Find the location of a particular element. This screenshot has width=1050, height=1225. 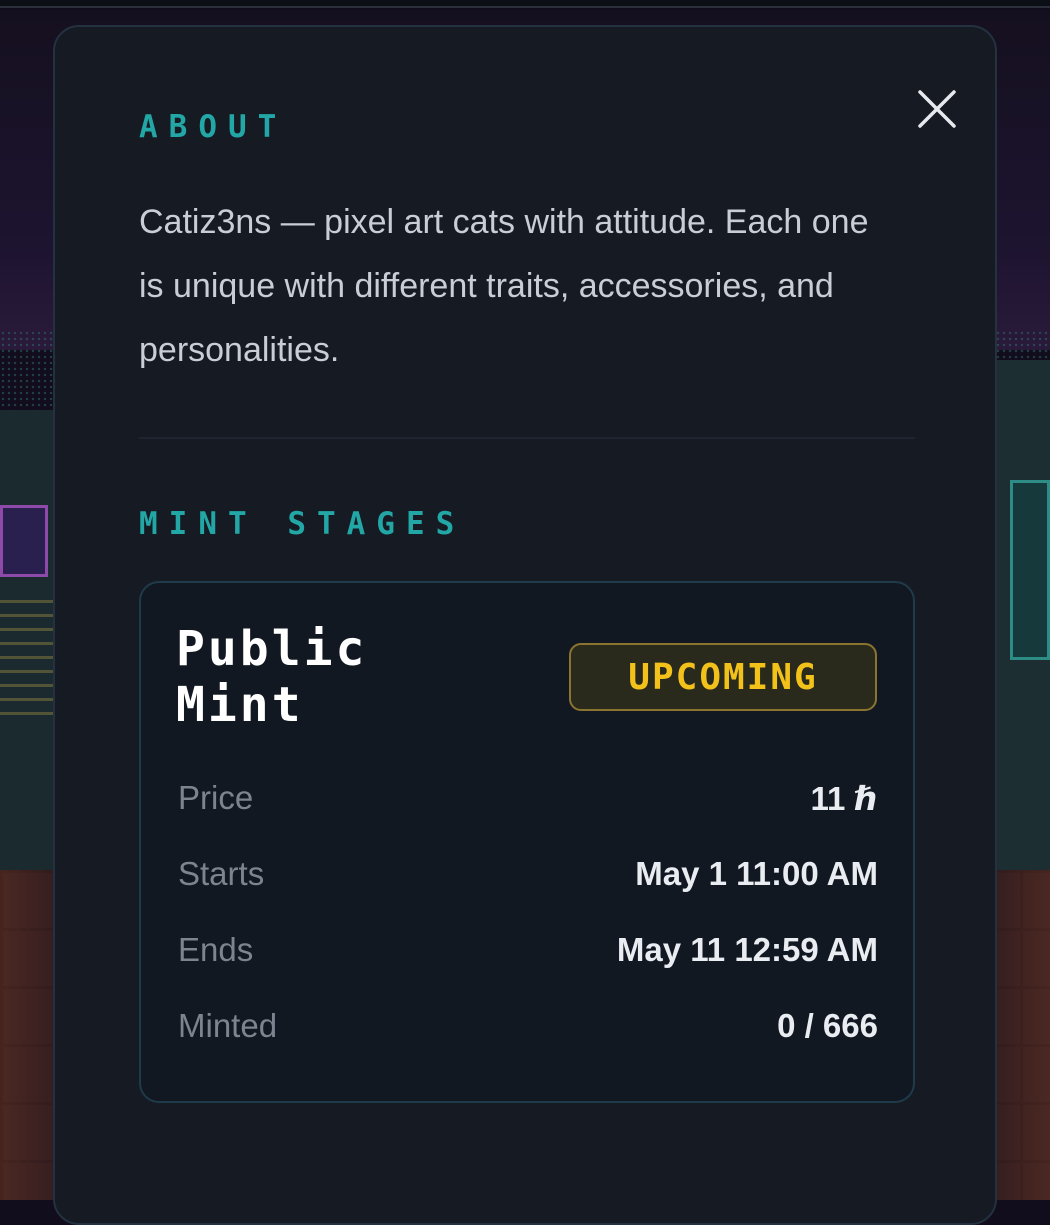

close-button is located at coordinates (937, 109).